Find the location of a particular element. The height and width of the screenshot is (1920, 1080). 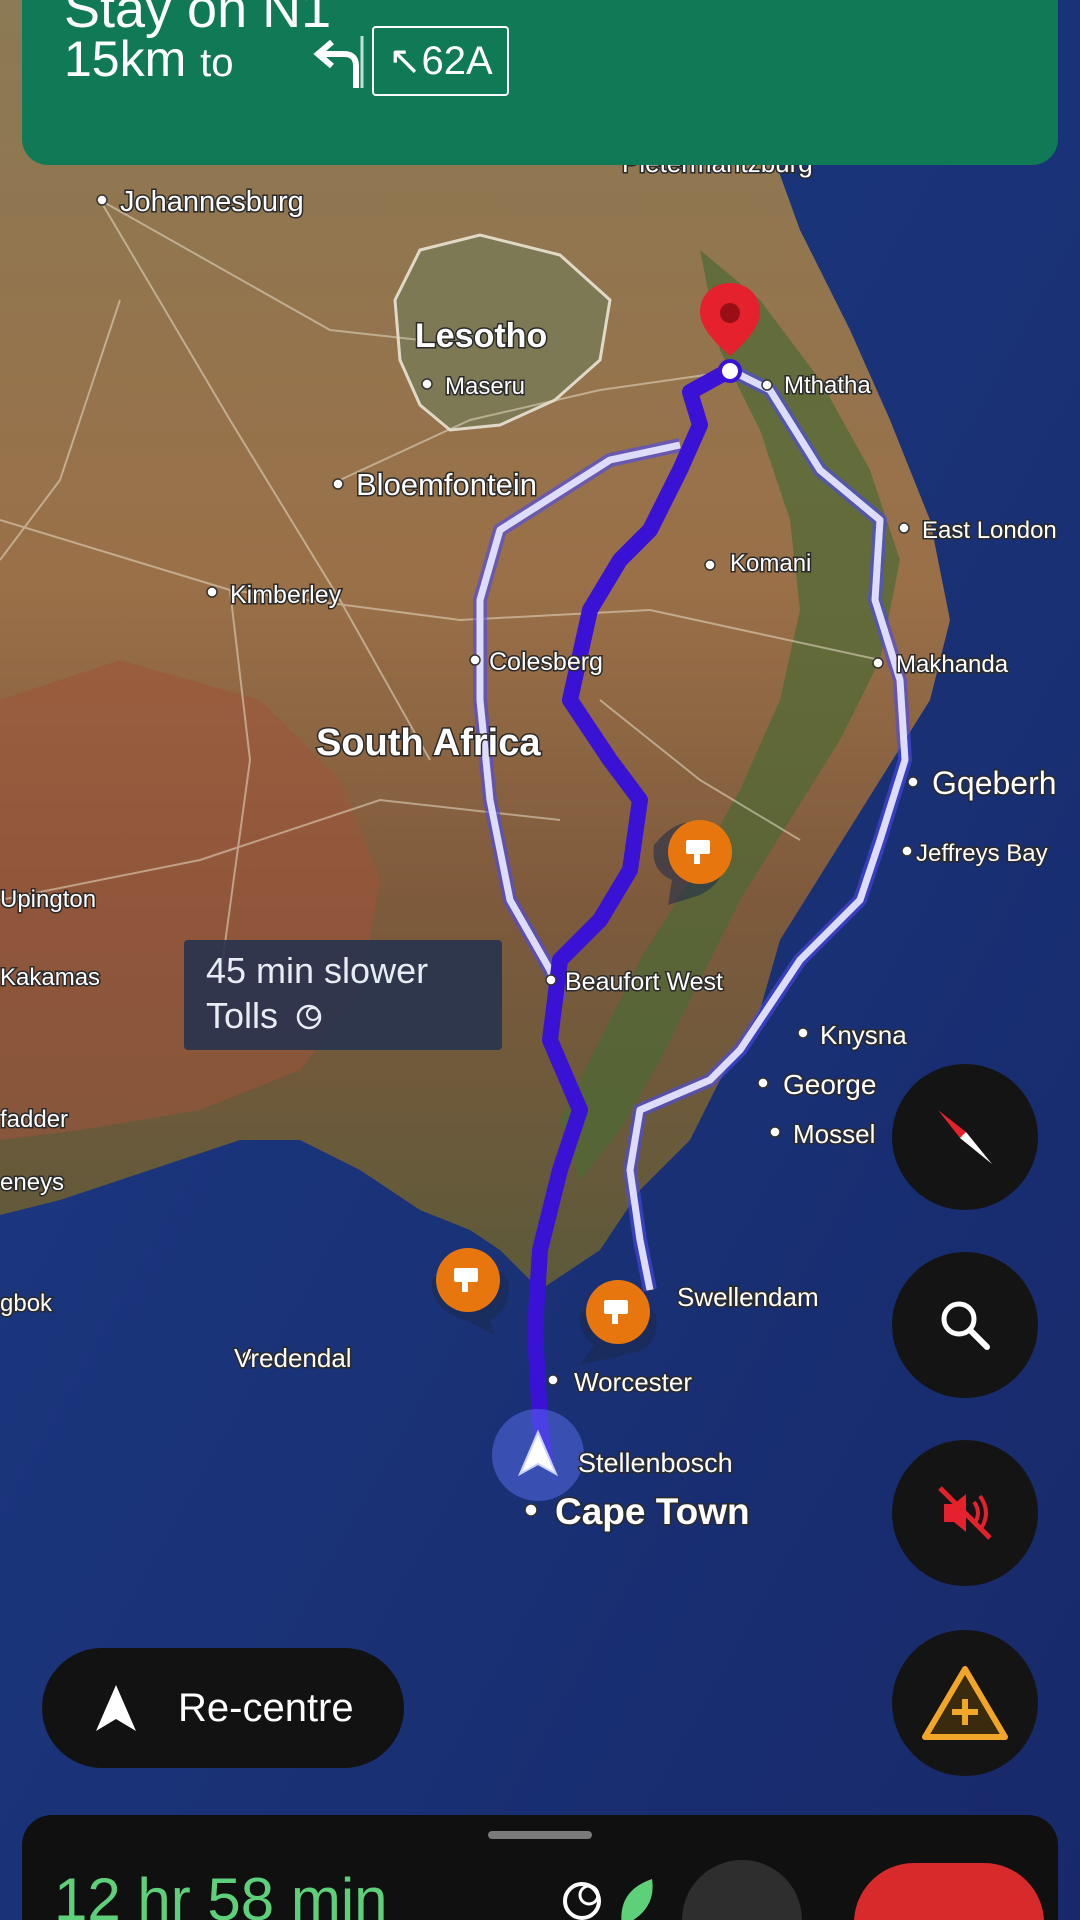

city-label: Kimberley is located at coordinates (286, 595).